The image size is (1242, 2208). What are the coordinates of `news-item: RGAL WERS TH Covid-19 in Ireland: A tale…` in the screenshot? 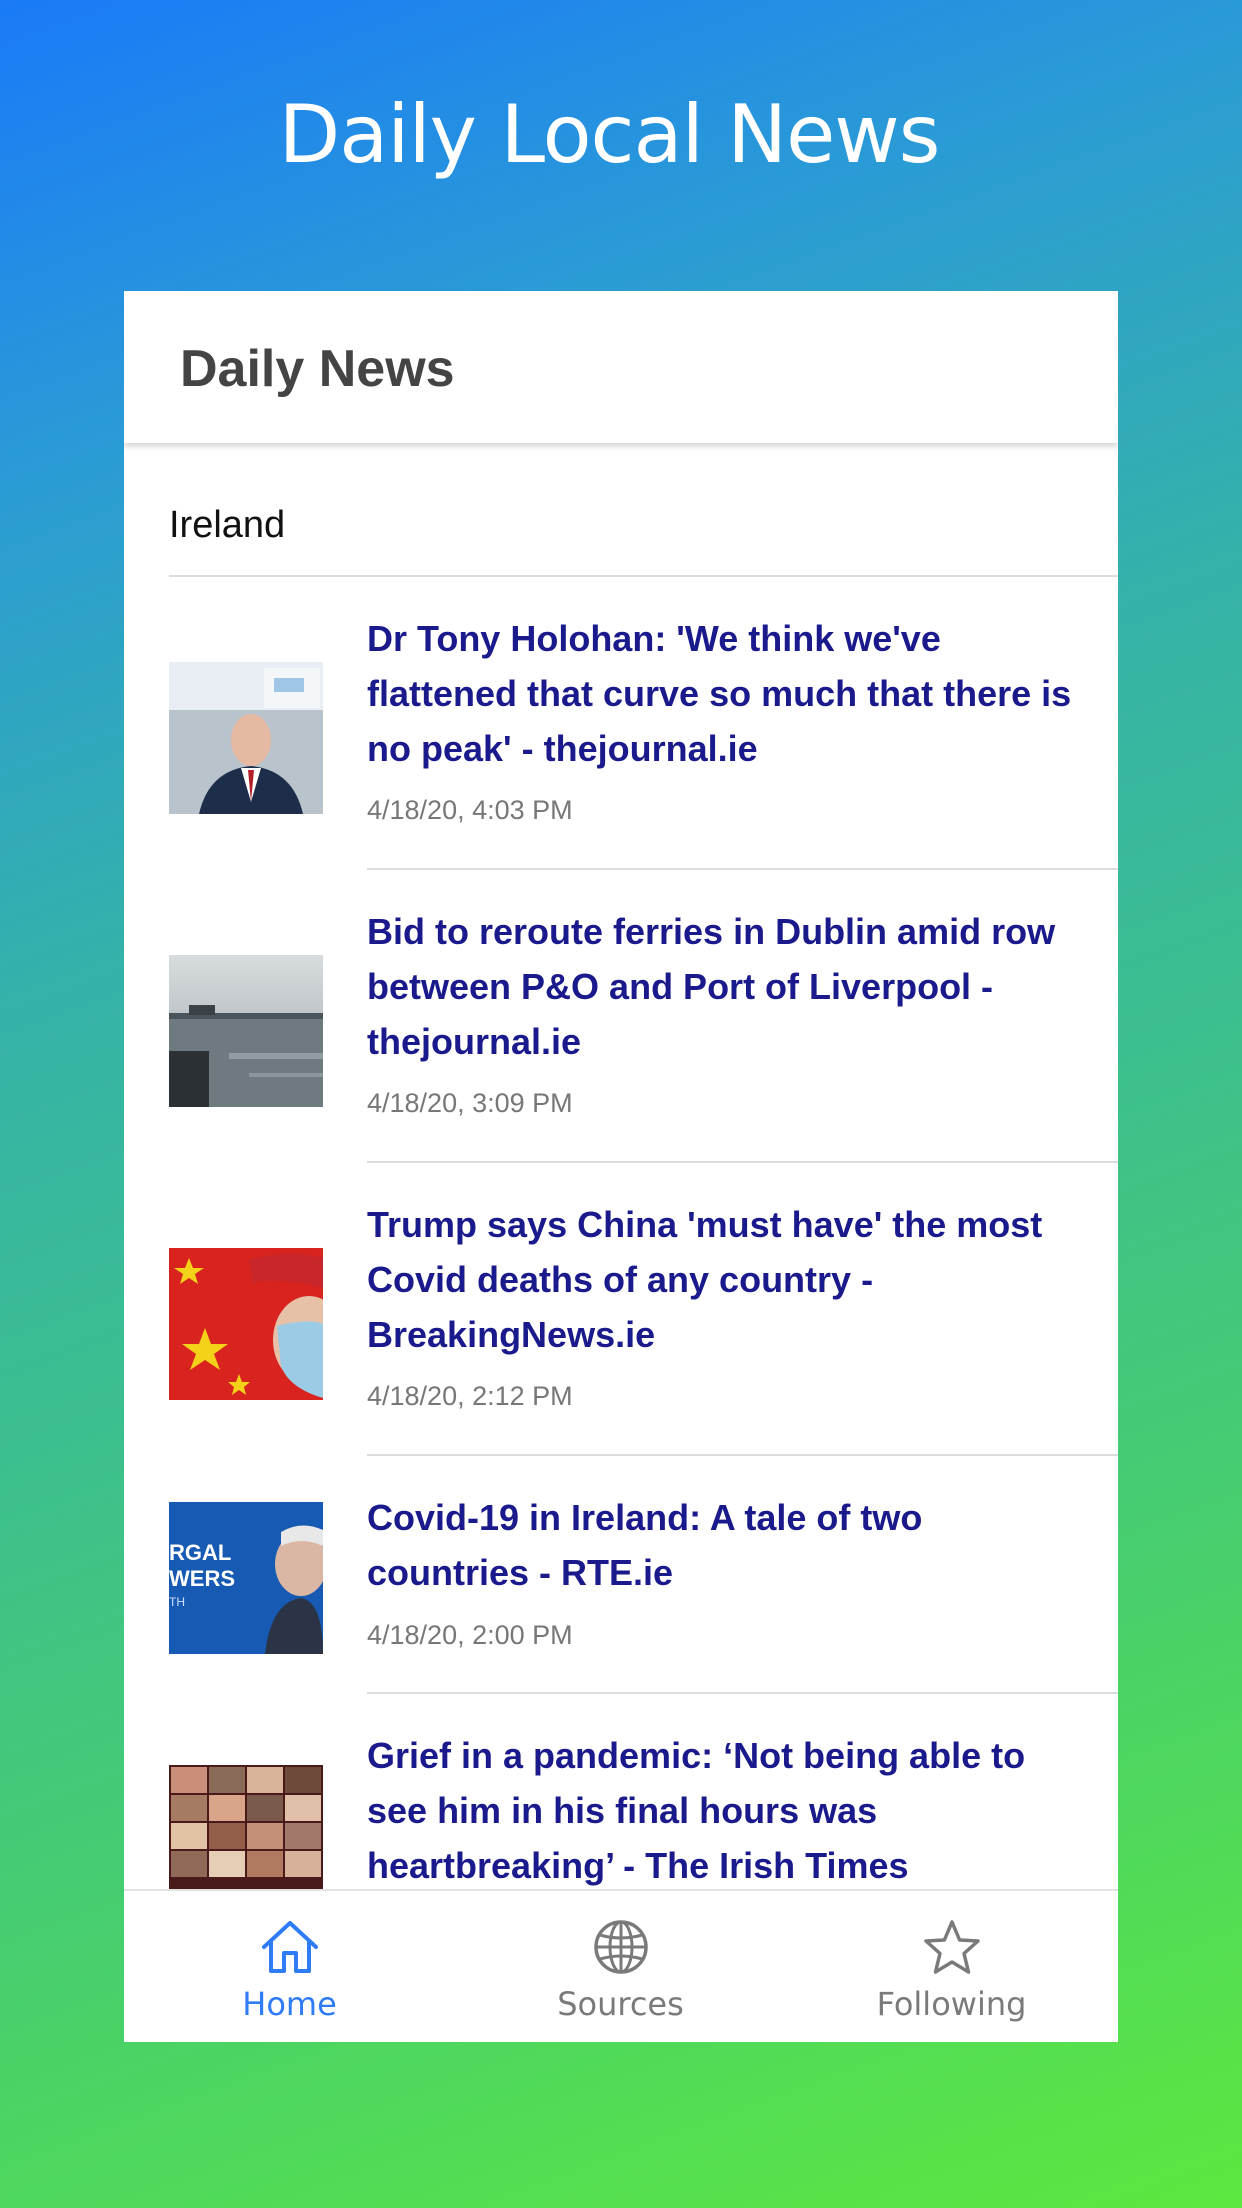 It's located at (621, 1575).